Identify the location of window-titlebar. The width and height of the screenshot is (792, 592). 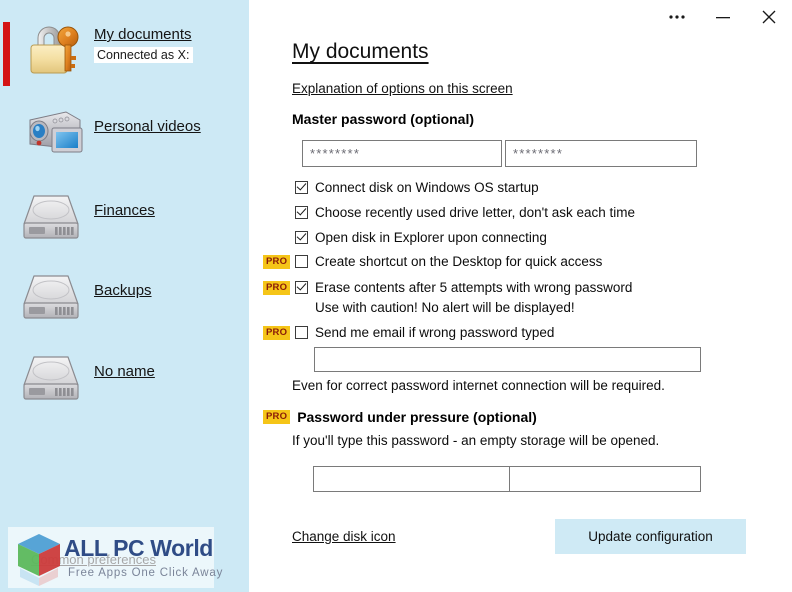
(662, 19).